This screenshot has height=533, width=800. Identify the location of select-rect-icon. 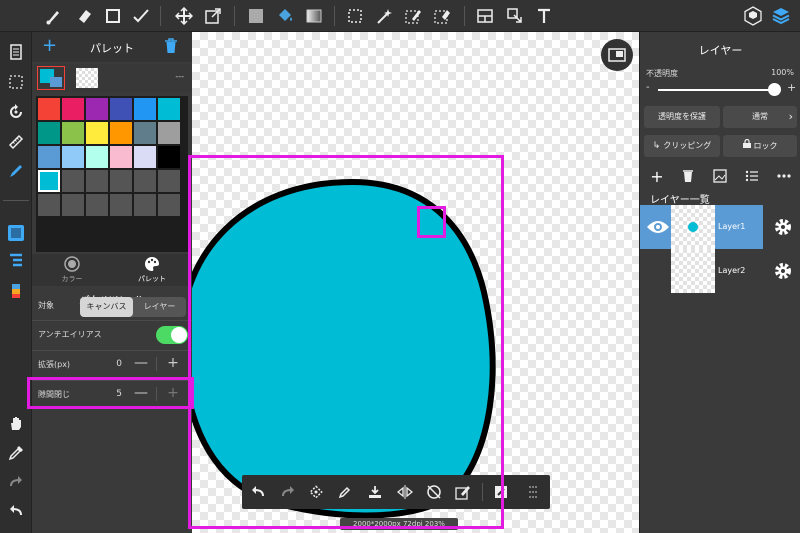
(355, 16).